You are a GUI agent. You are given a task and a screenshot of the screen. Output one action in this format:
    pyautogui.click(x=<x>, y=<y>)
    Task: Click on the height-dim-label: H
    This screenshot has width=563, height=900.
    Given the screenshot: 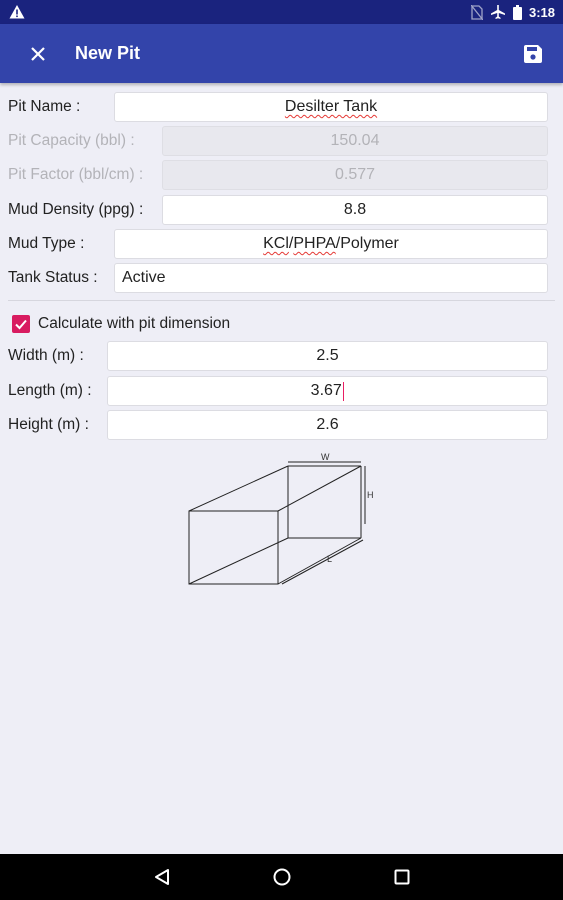 What is the action you would take?
    pyautogui.click(x=370, y=495)
    